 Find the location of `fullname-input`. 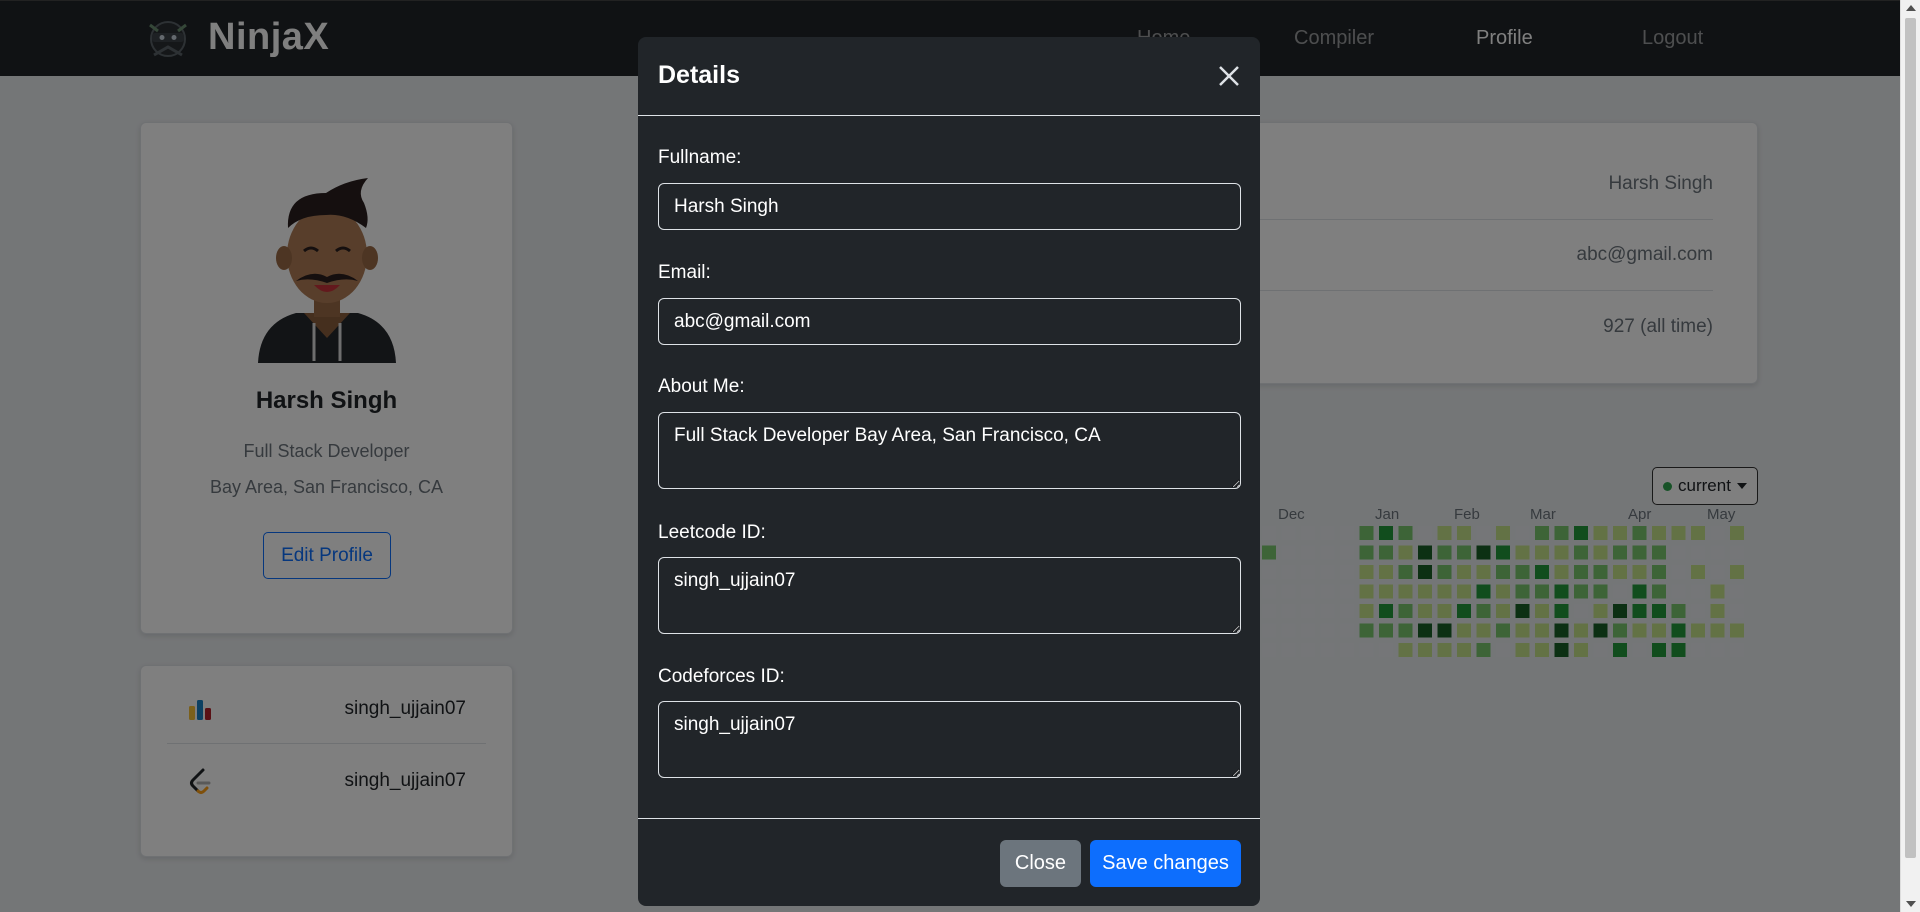

fullname-input is located at coordinates (949, 206).